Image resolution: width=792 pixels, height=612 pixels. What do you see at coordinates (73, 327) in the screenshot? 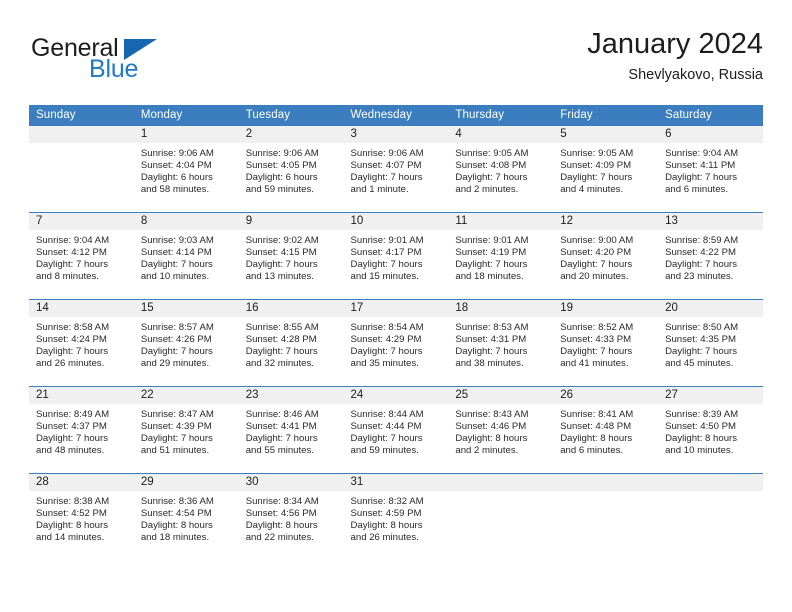
I see `sunrise-text: Sunrise: 8:58 AM` at bounding box center [73, 327].